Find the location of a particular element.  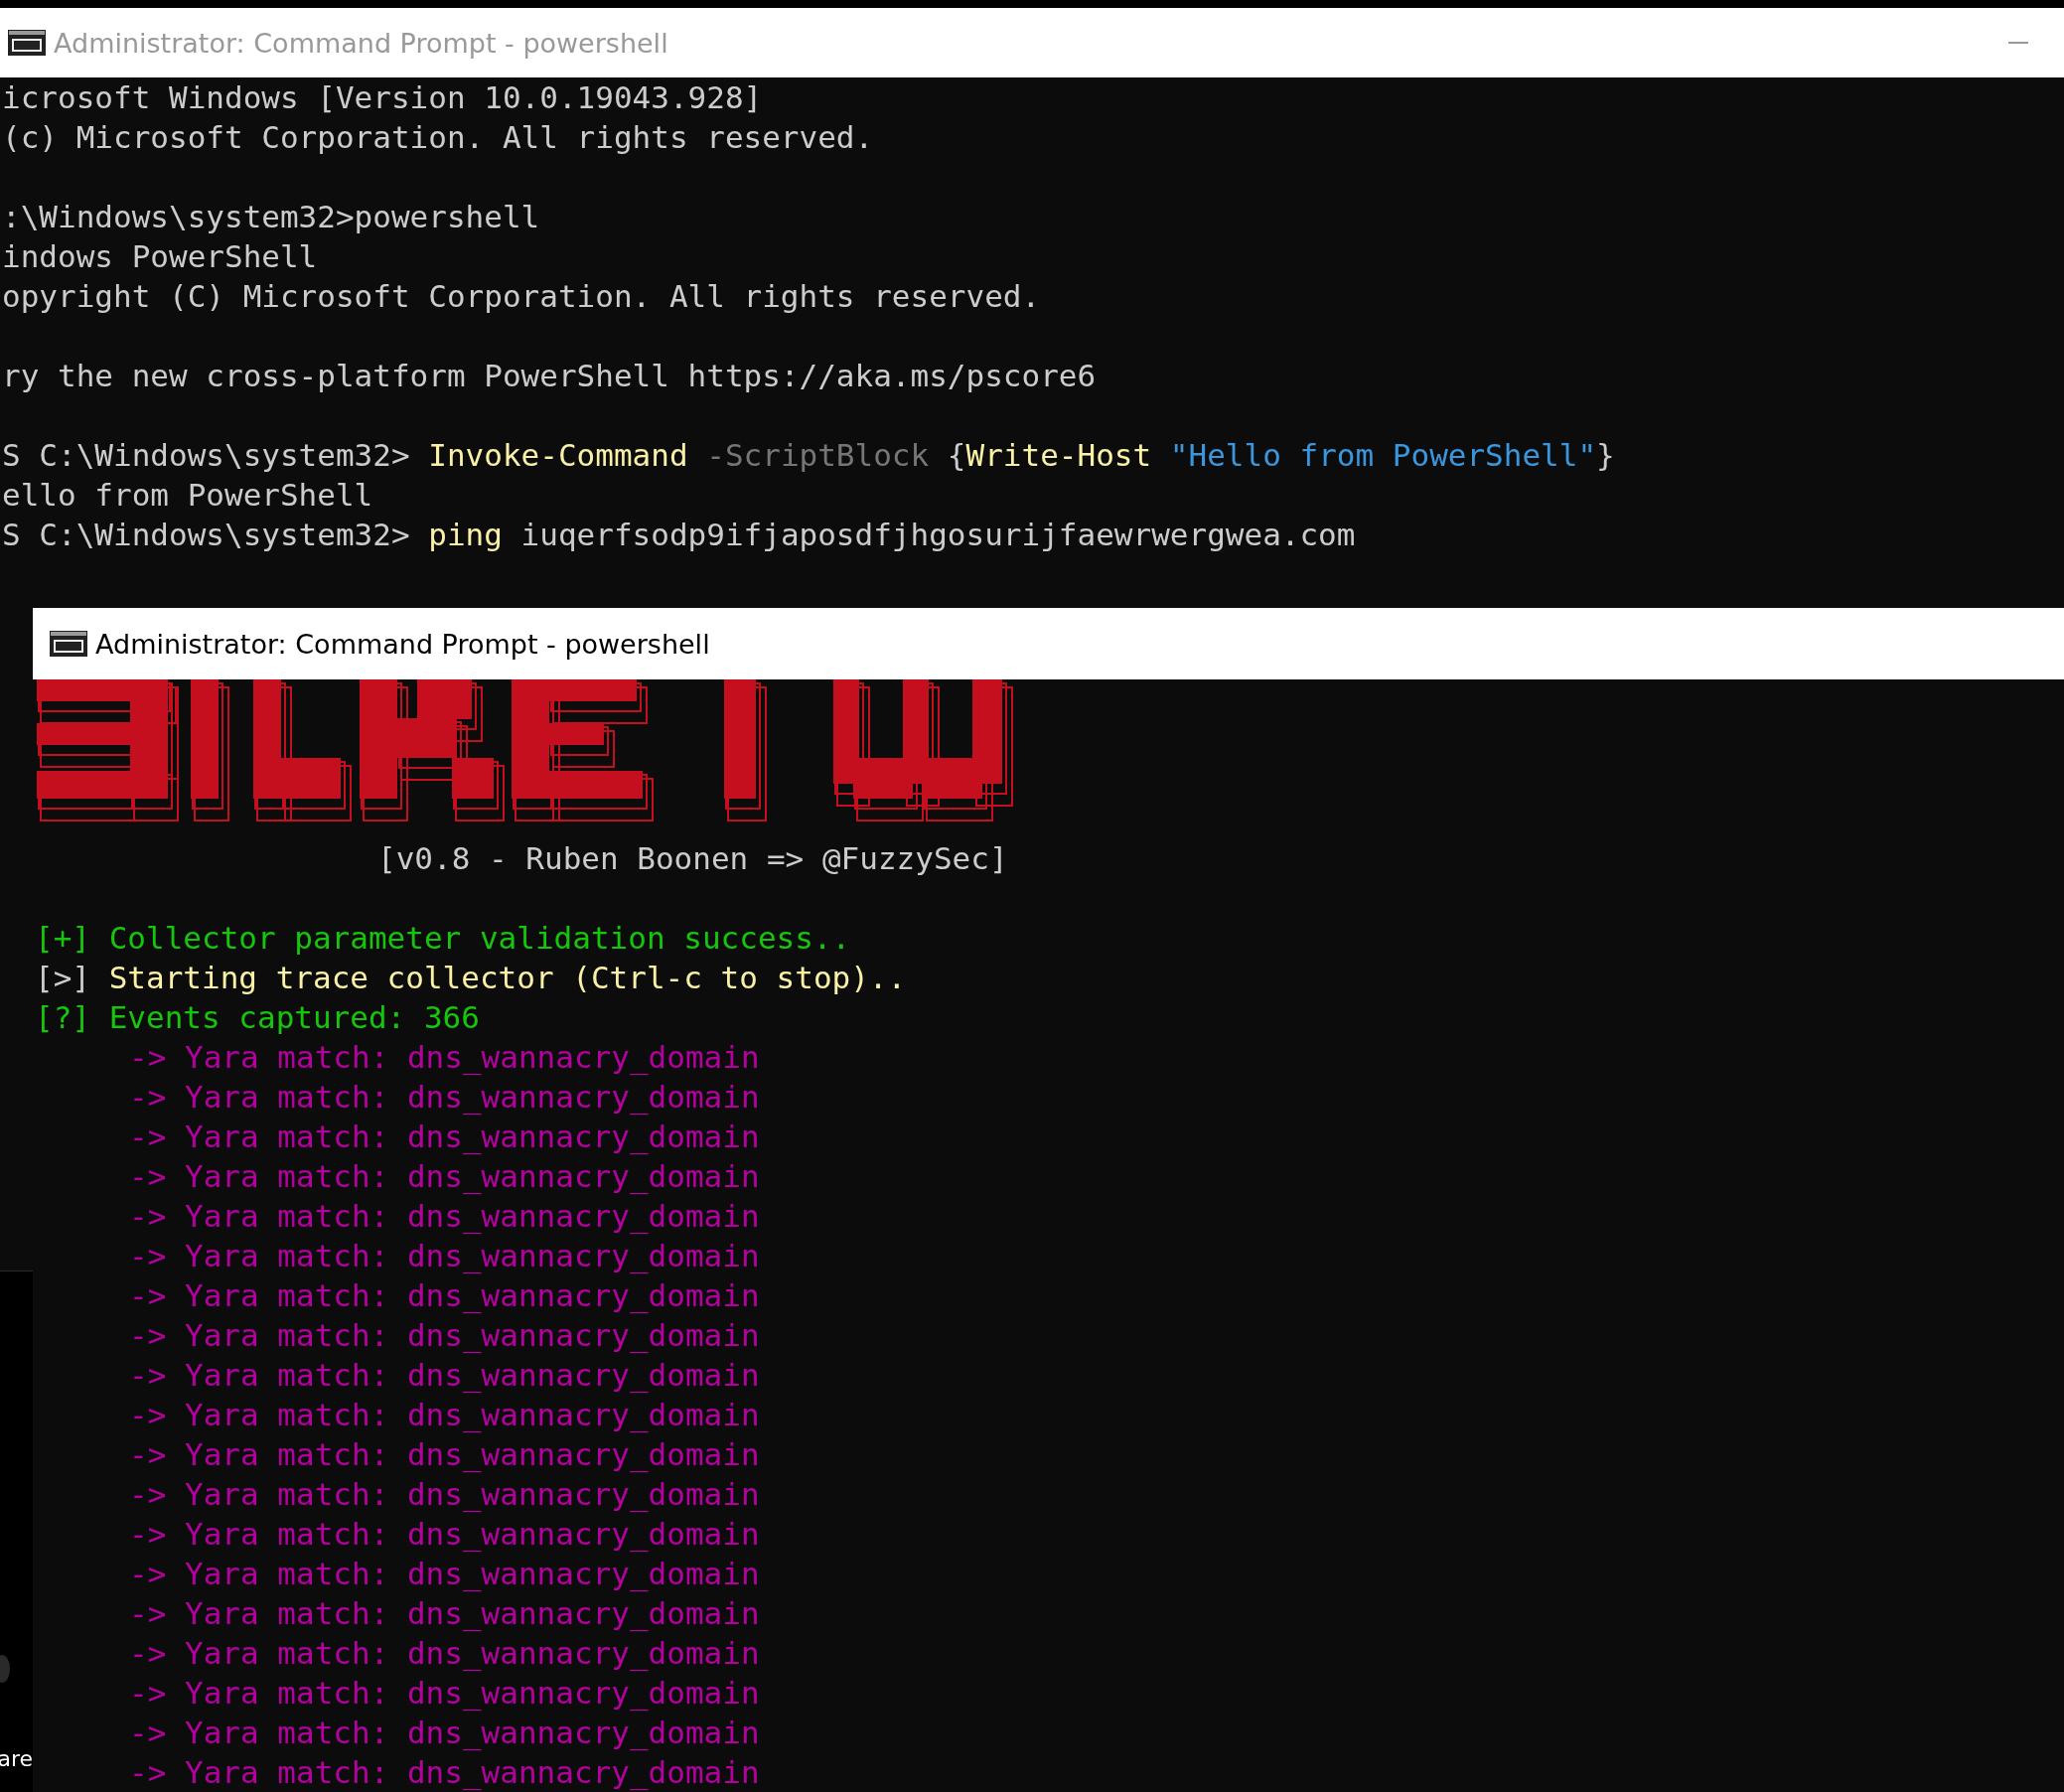

console-line: S C:\Windows\system32> ping iuqerfsodp9ifjaposdfjhgosurijfaewrwergwea.com is located at coordinates (679, 535).